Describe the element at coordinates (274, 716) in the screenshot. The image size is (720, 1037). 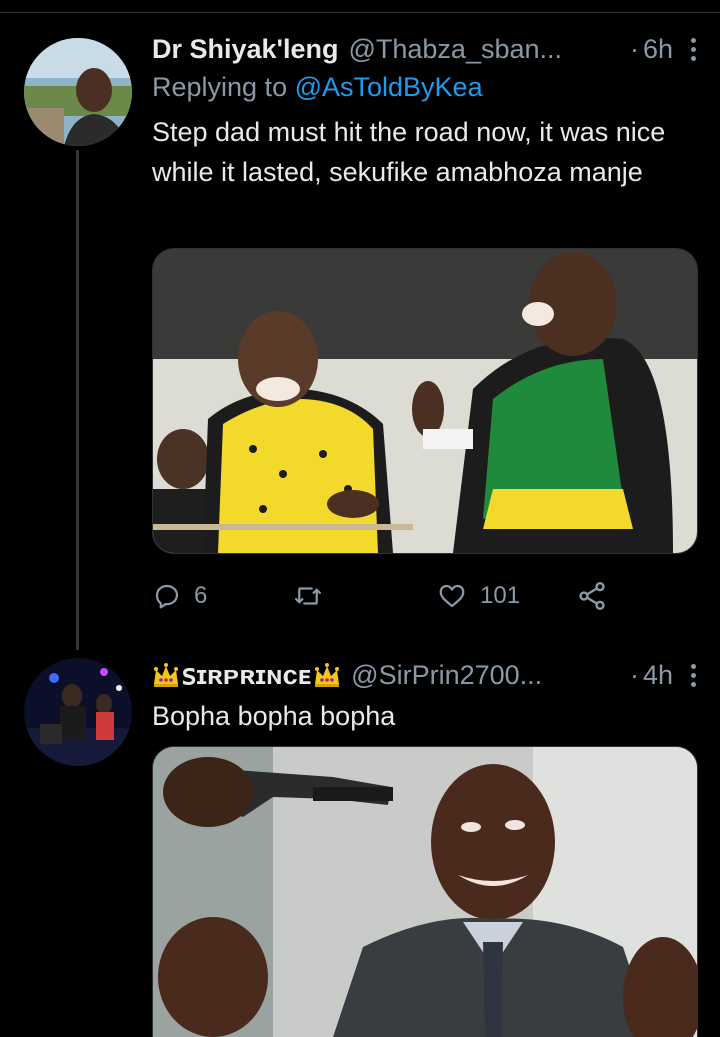
I see `tweet-text: Bopha bopha bopha` at that location.